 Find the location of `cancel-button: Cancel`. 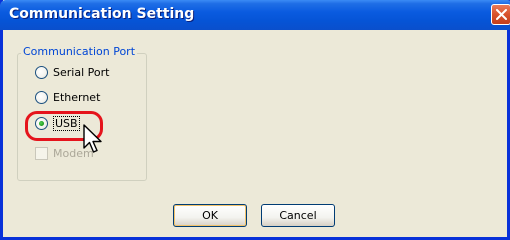

cancel-button: Cancel is located at coordinates (298, 215).